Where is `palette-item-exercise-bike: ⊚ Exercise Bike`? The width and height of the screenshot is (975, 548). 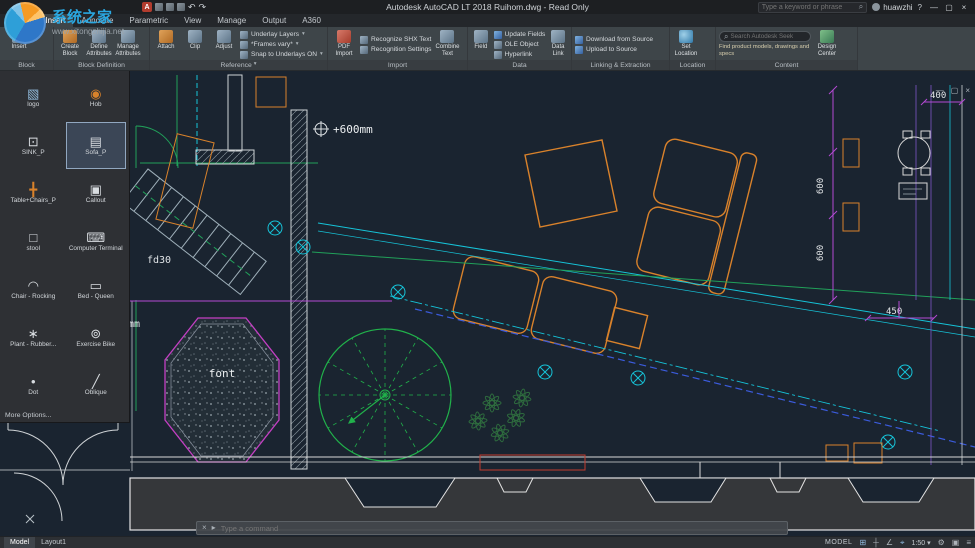
palette-item-exercise-bike: ⊚ Exercise Bike is located at coordinates (96, 337).